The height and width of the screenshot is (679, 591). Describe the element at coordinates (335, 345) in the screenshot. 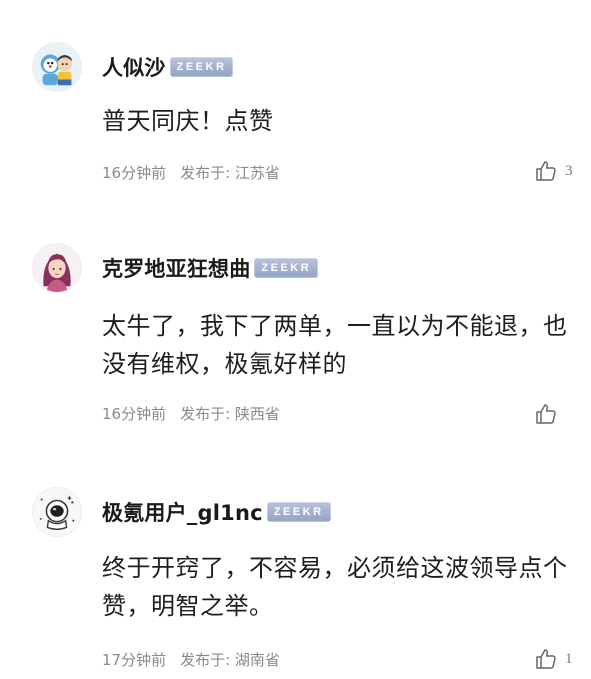

I see `comment-text: 太牛了，我下了两单，一直以为不能退，也没有维权，极氪好样的` at that location.